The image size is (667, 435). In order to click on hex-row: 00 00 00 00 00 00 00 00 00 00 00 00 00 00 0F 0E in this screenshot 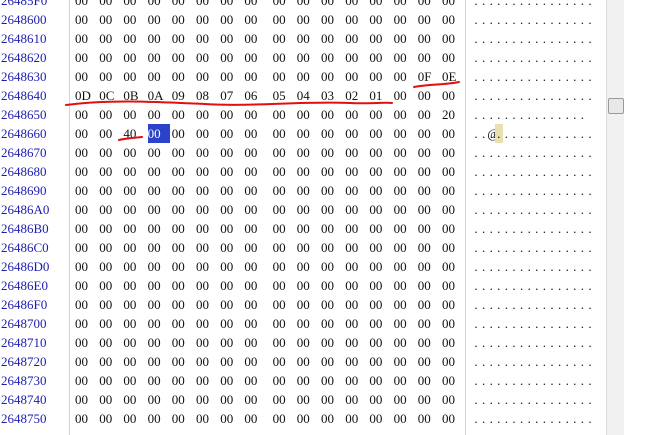, I will do `click(267, 76)`.